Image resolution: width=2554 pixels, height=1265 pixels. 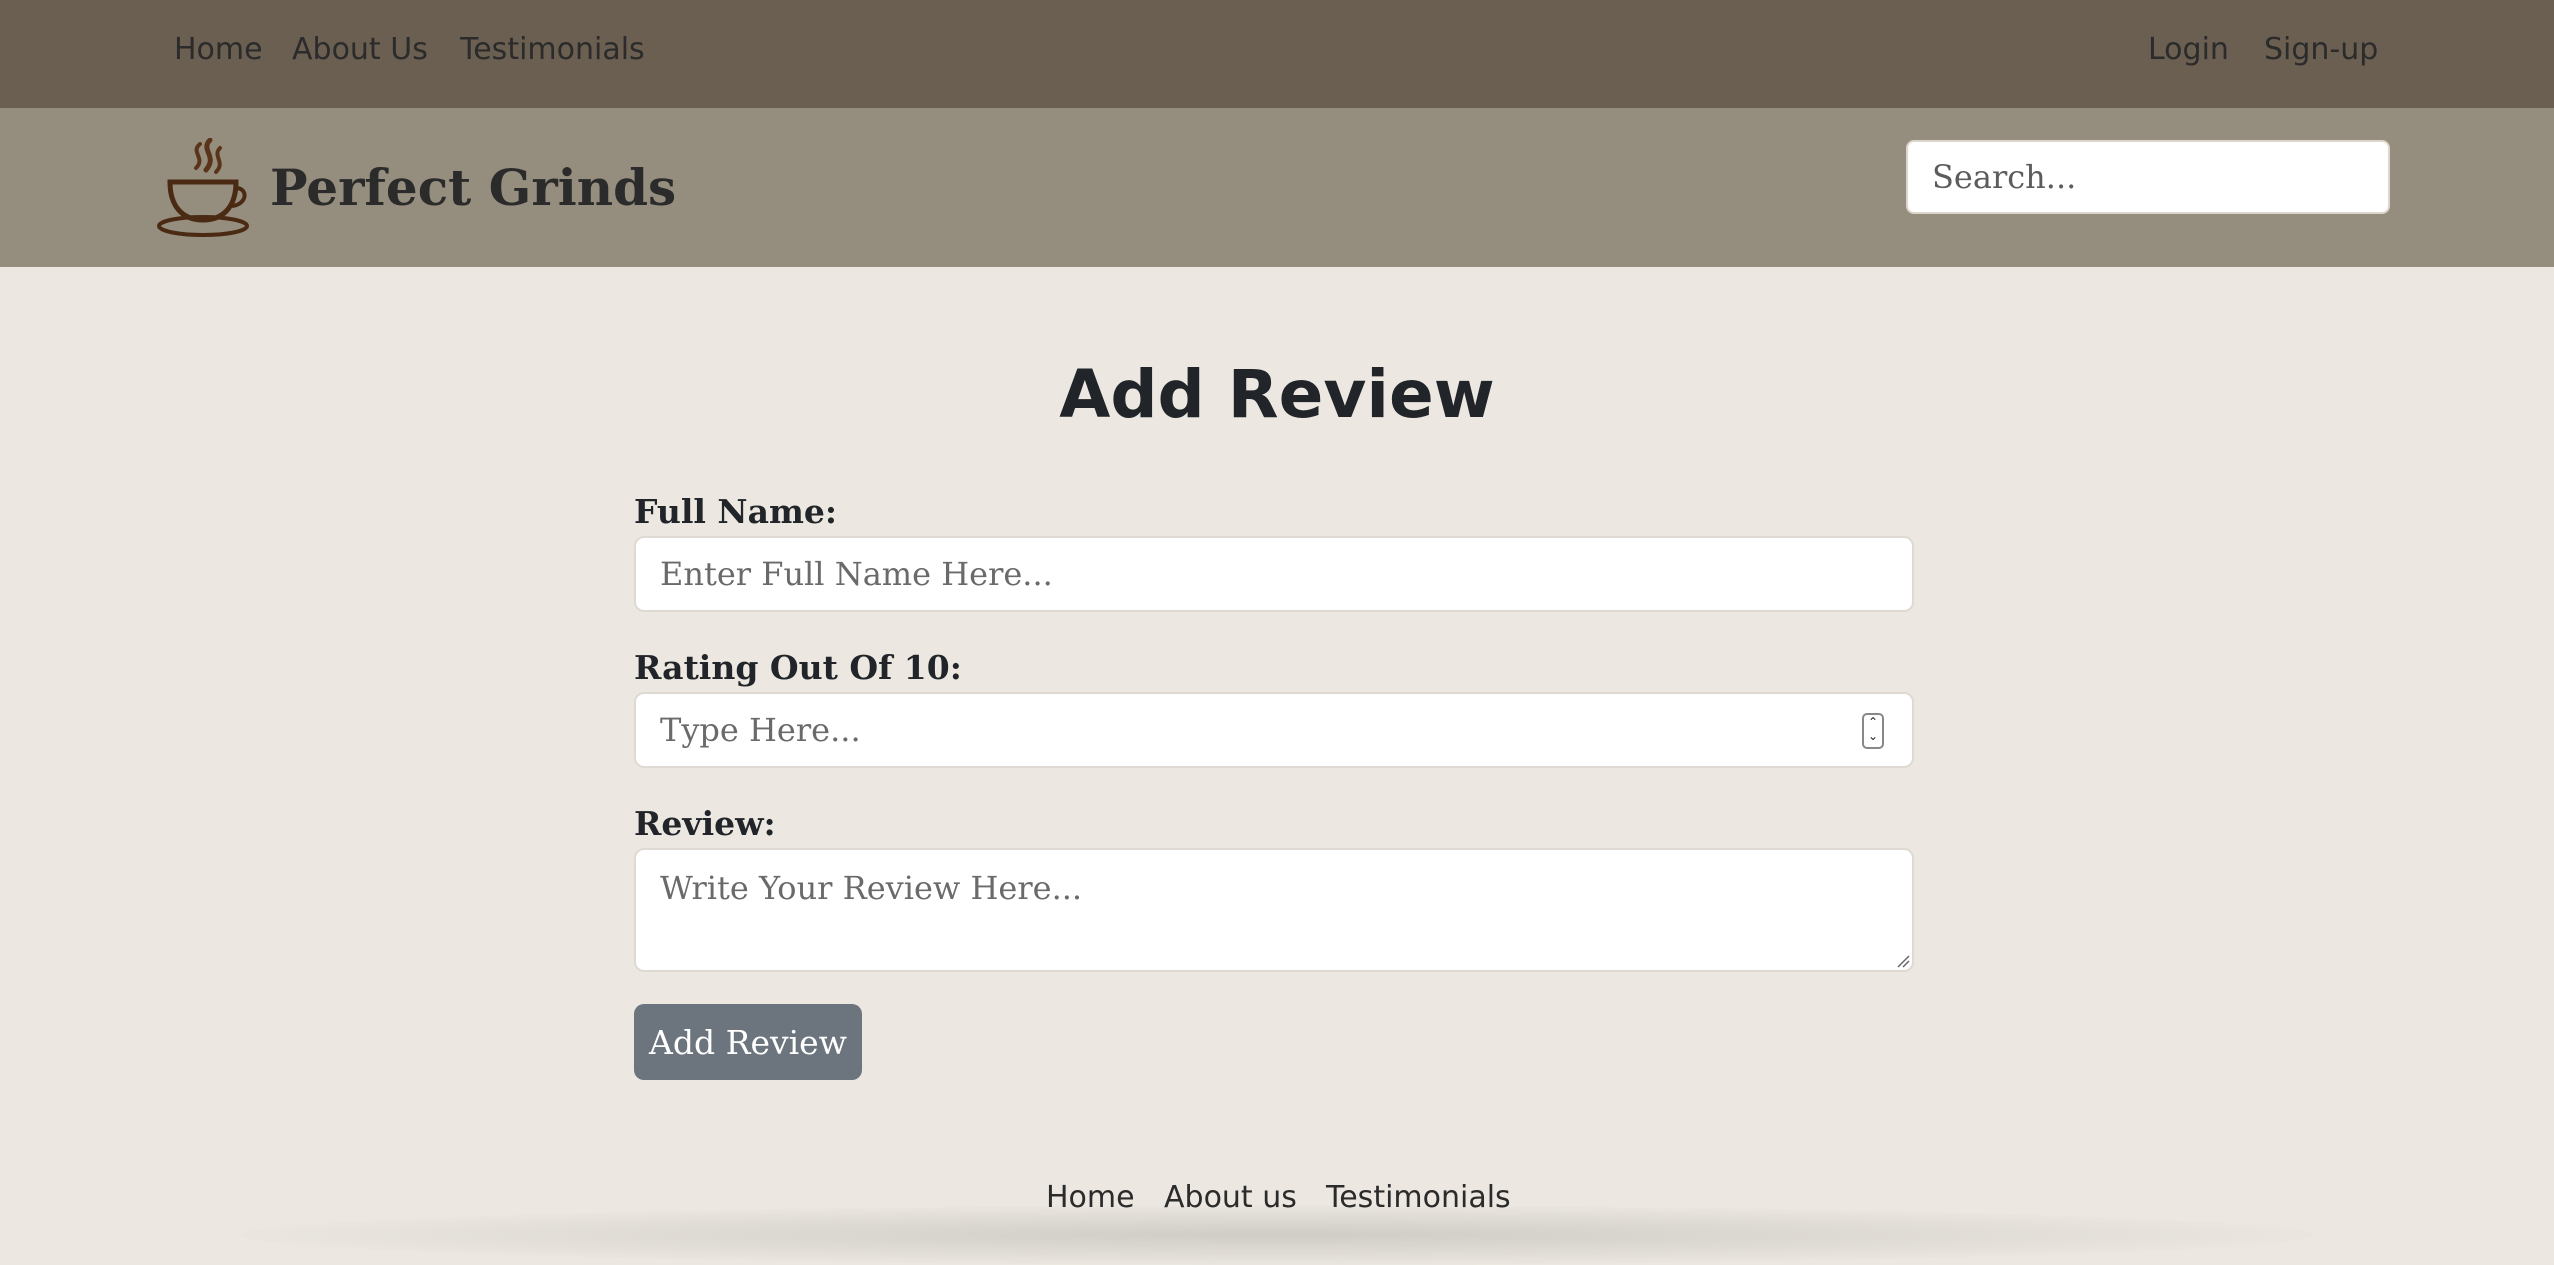 I want to click on nav-login-link: Login, so click(x=2188, y=50).